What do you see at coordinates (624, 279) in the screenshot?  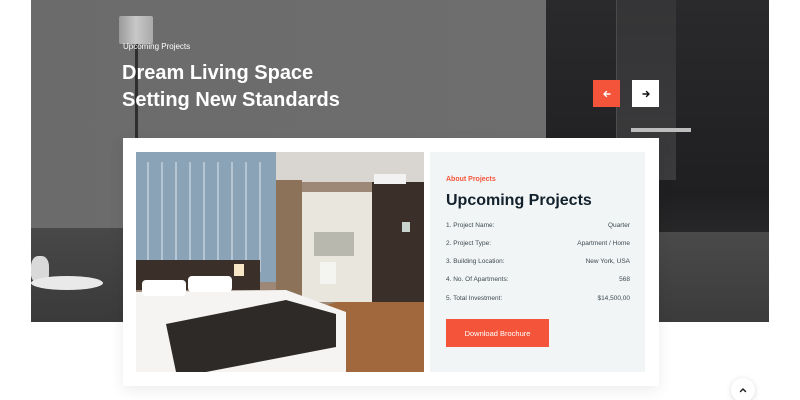 I see `detail-value: 568` at bounding box center [624, 279].